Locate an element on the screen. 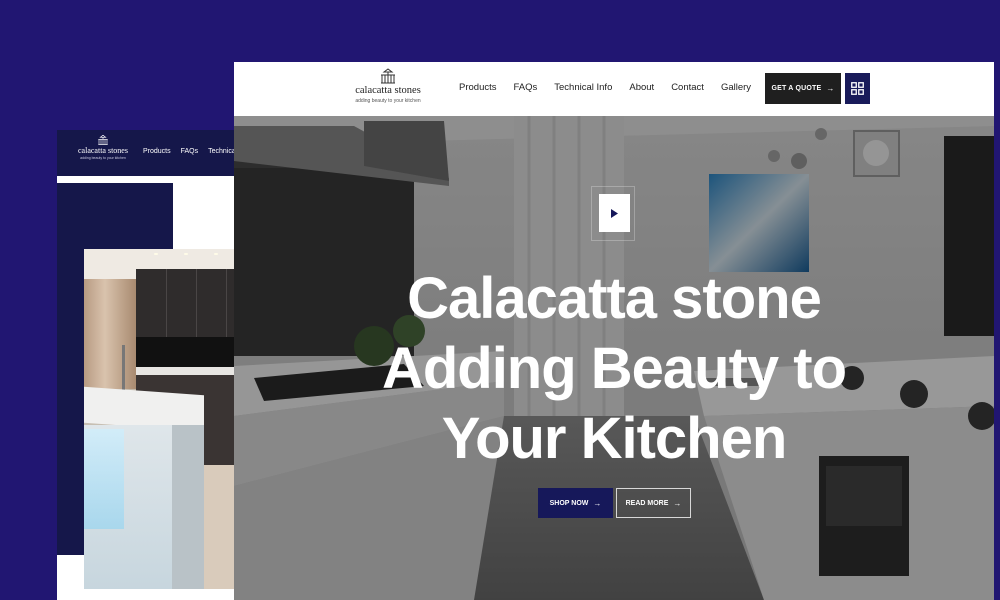 The width and height of the screenshot is (1000, 600). brand-tagline: adding beauty to your kitchen is located at coordinates (388, 101).